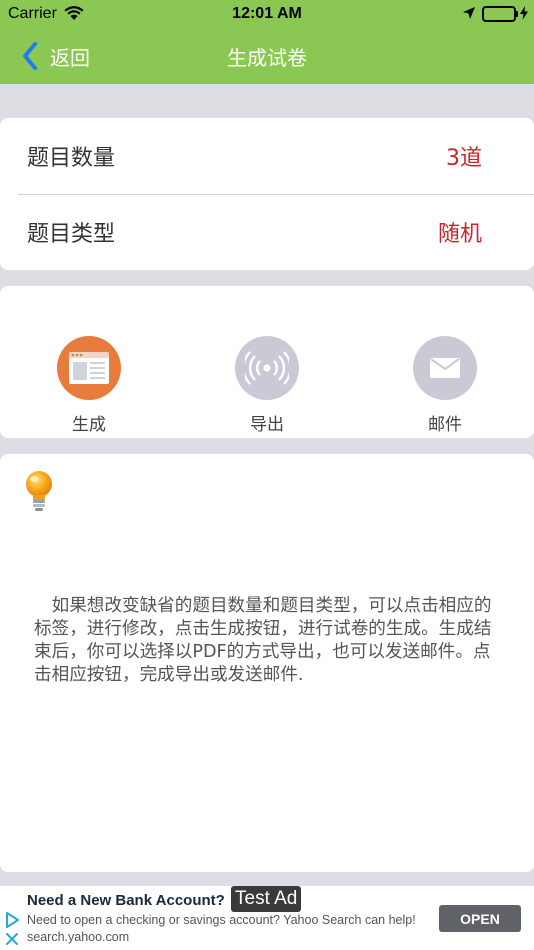 This screenshot has width=534, height=950. I want to click on clock: 12:01 AM, so click(267, 13).